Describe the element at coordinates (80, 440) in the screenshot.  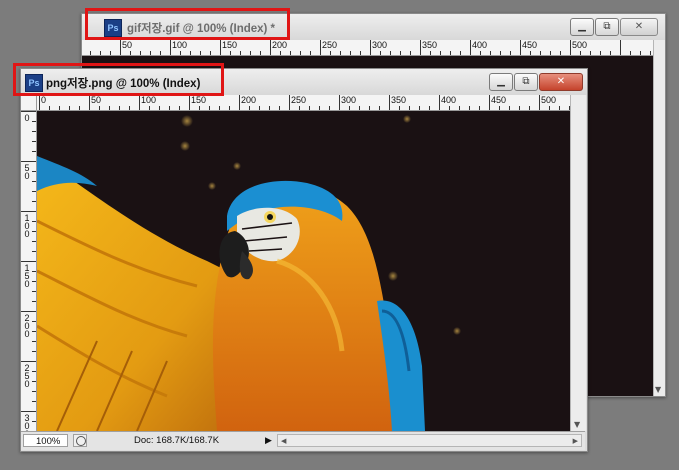
I see `status-options-icon` at that location.